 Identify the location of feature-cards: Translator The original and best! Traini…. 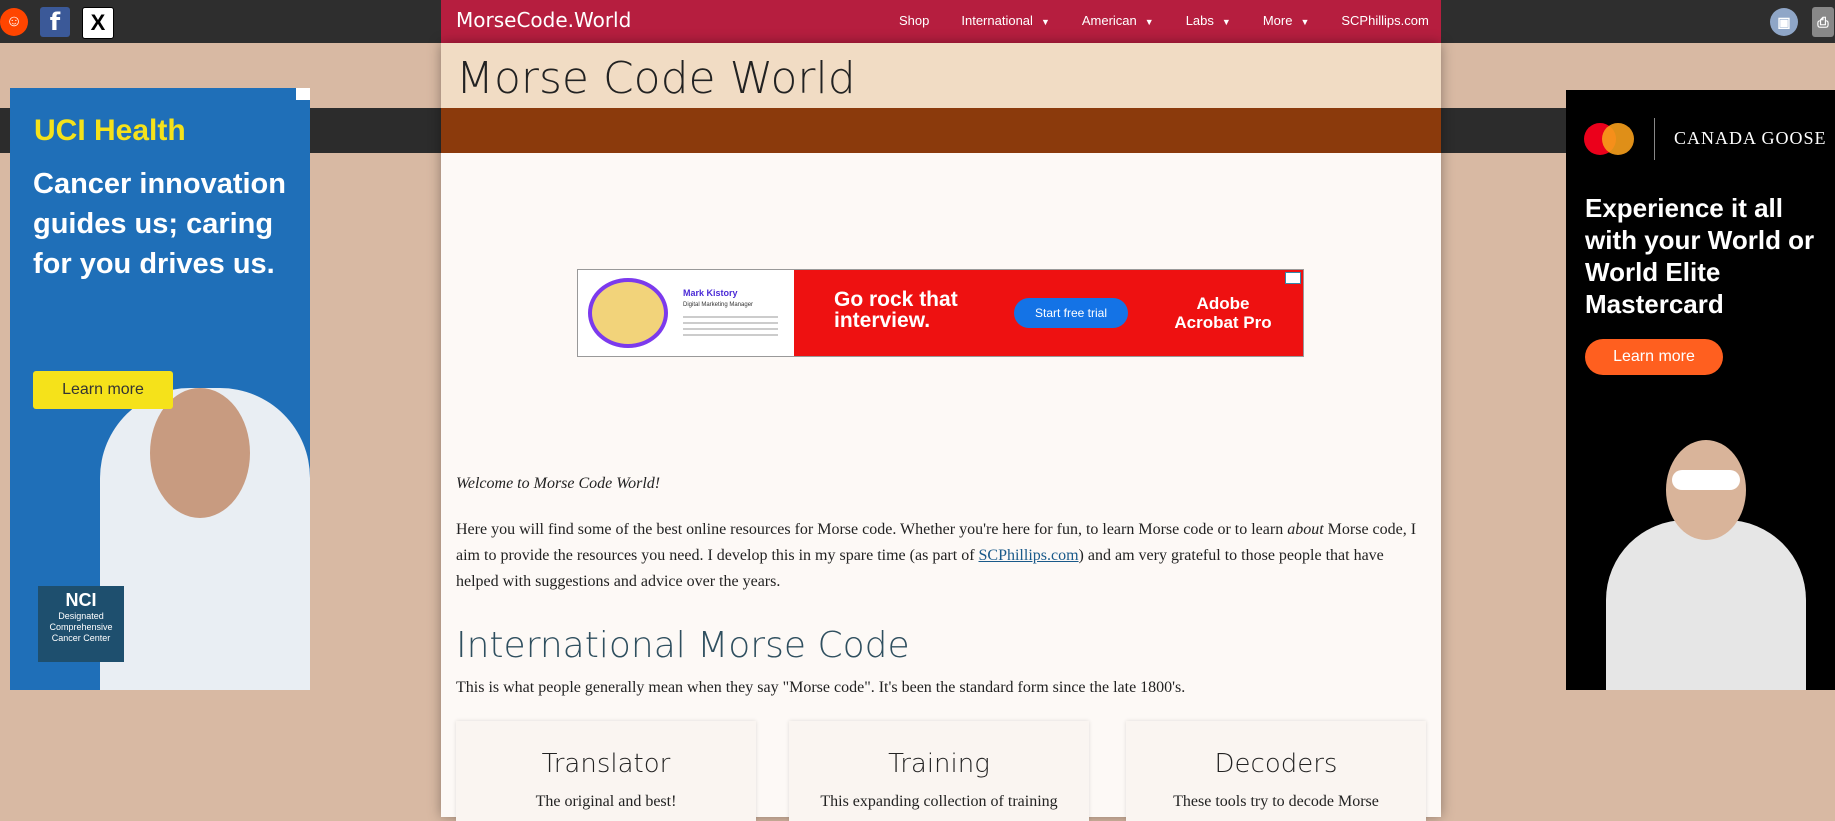
(941, 771).